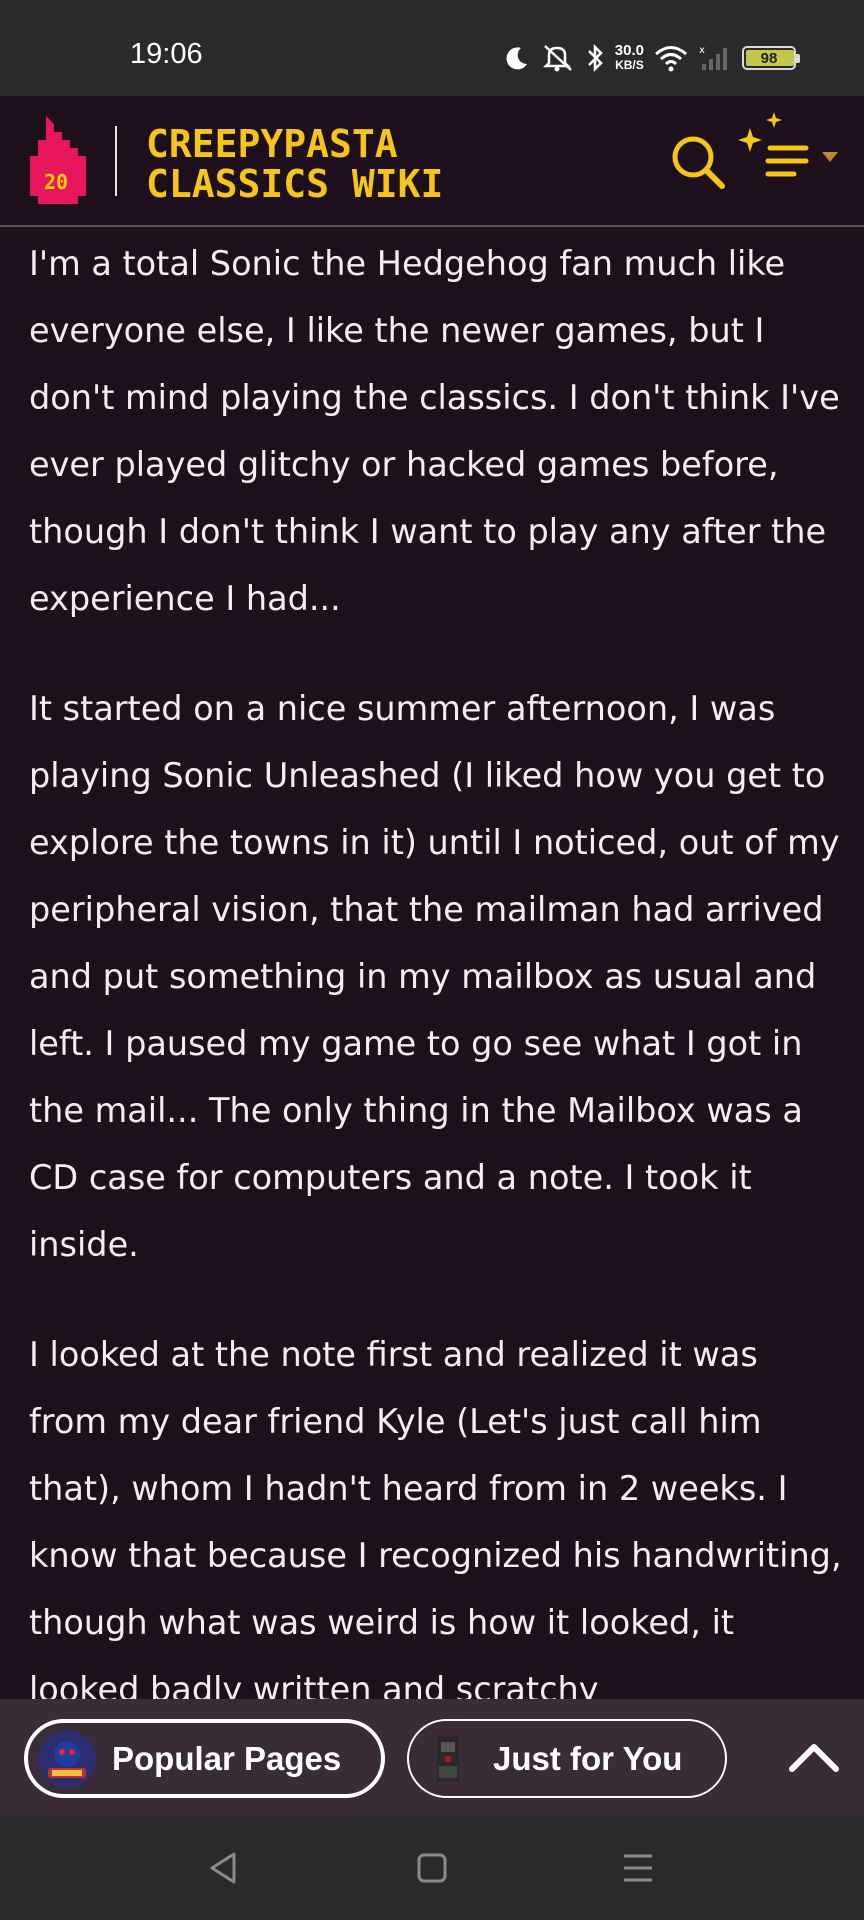 This screenshot has height=1920, width=864. What do you see at coordinates (713, 57) in the screenshot?
I see `signal-icon: x` at bounding box center [713, 57].